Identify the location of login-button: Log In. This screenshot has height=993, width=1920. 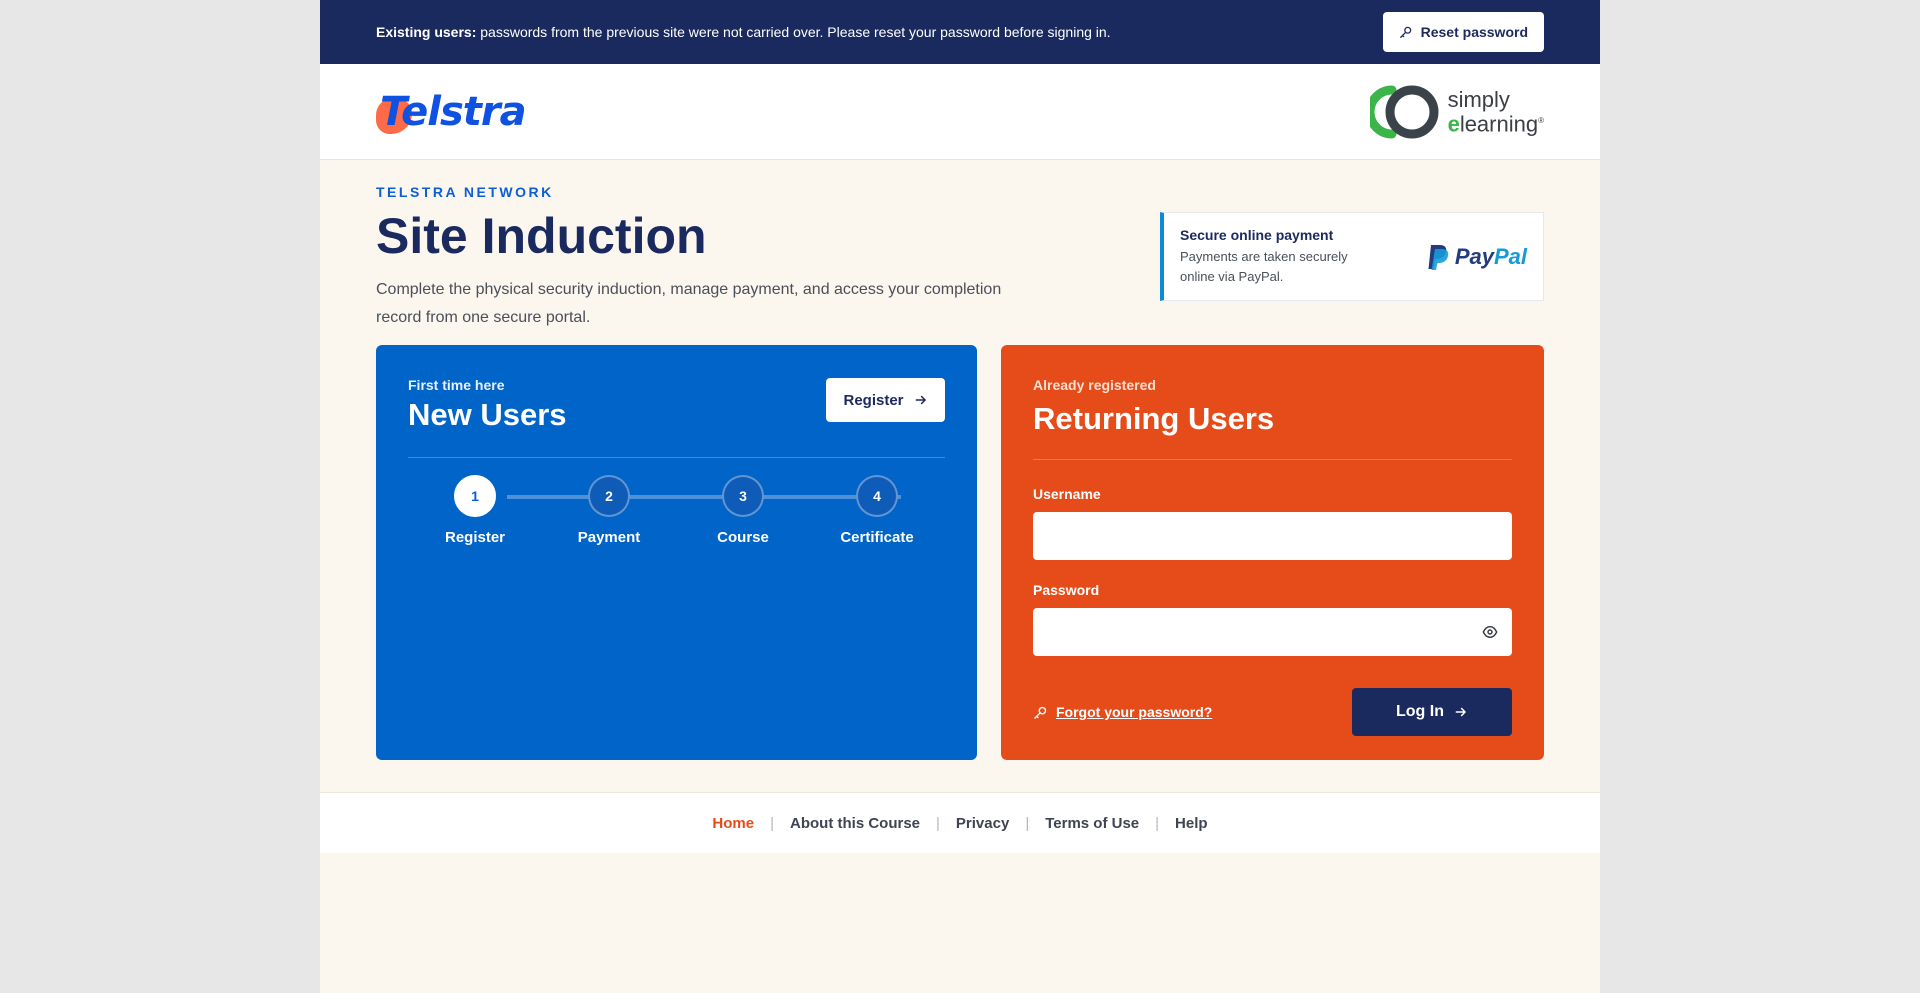
(1432, 712).